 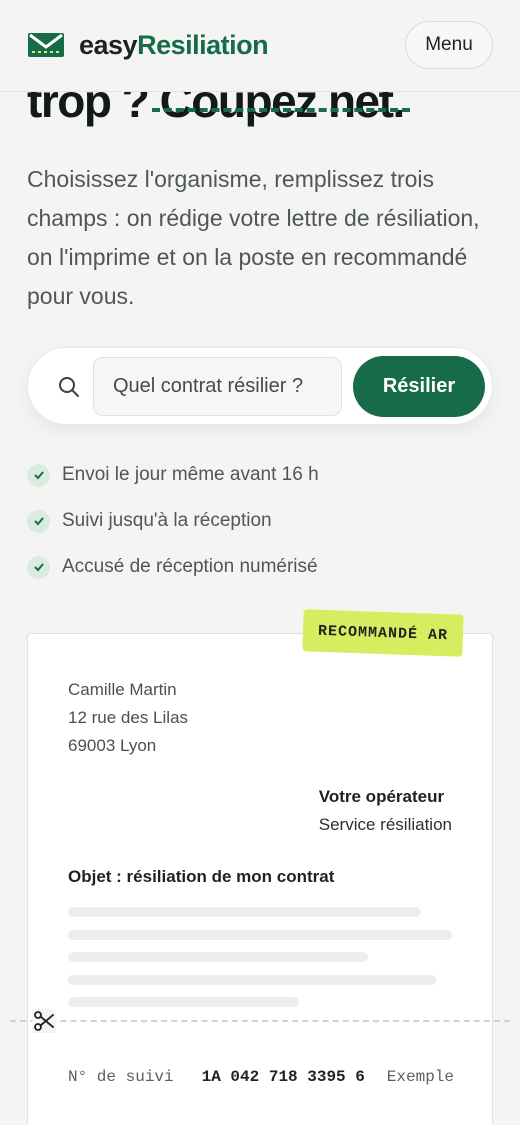 I want to click on menu-button: Menu, so click(x=449, y=45).